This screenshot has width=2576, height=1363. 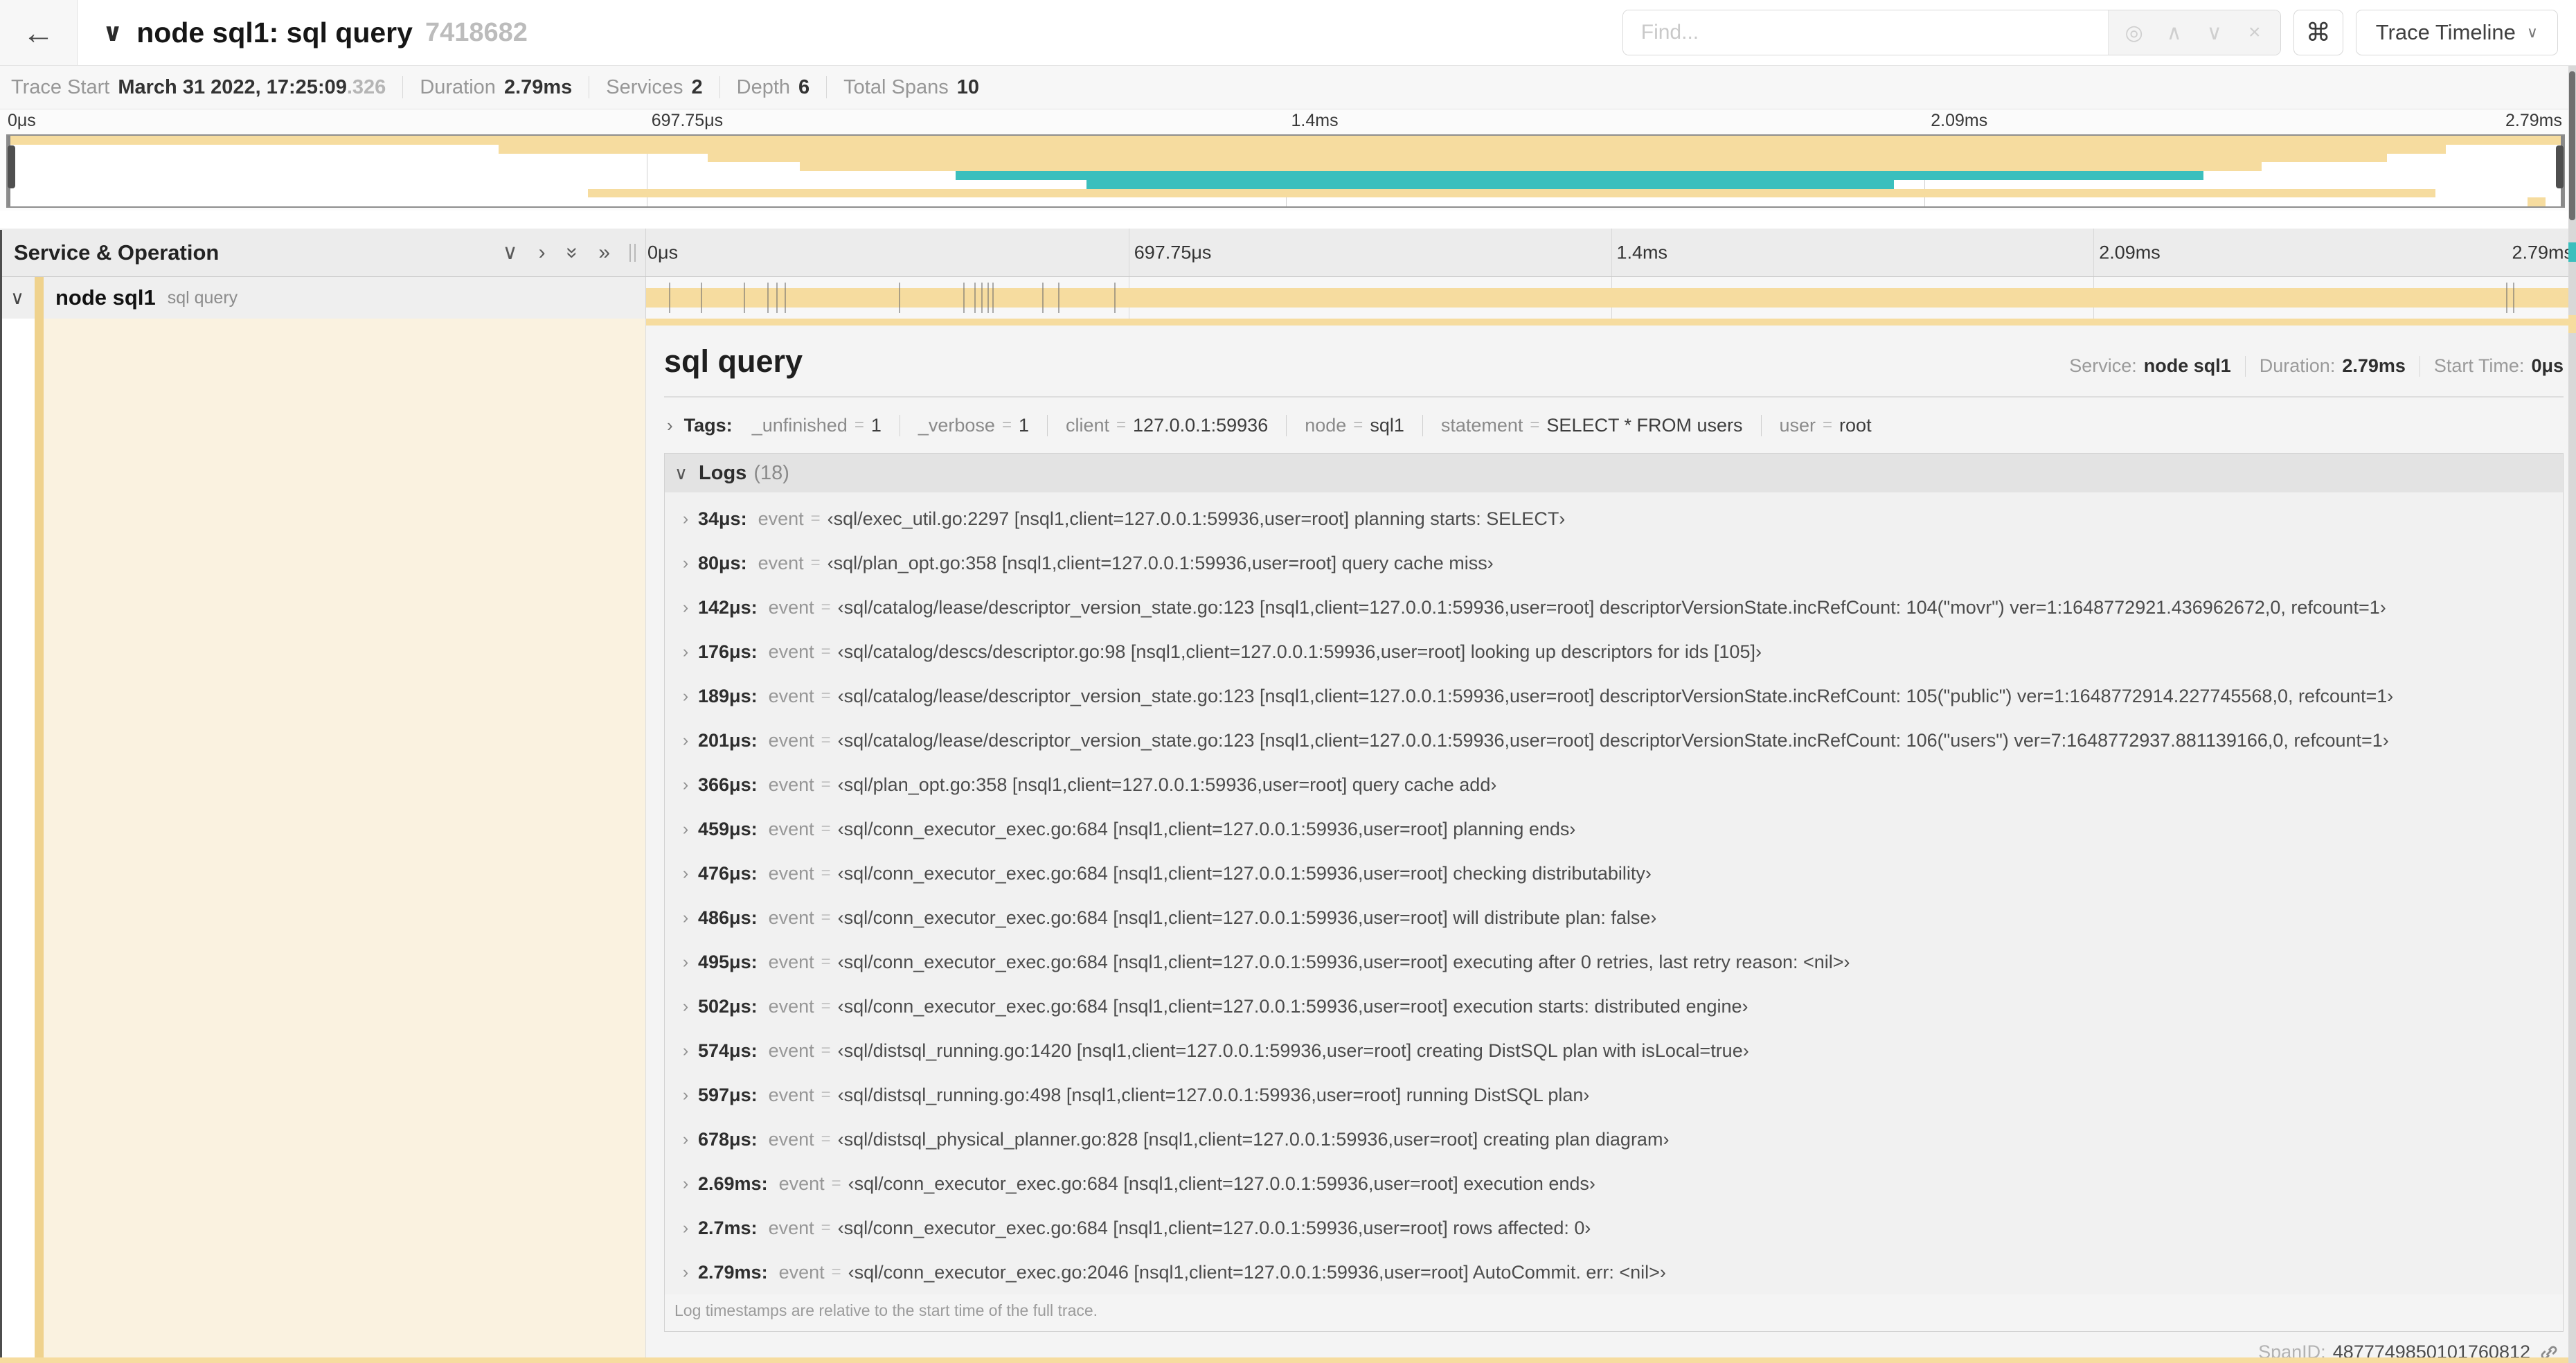 I want to click on minimap-right-scrubber, so click(x=2560, y=171).